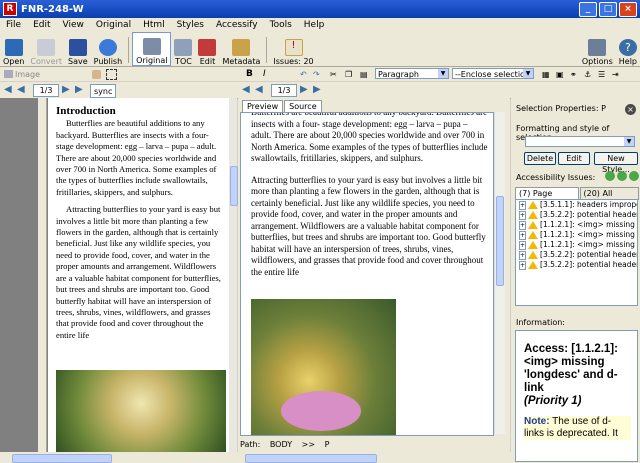 The image size is (640, 463). Describe the element at coordinates (587, 74) in the screenshot. I see `anchor-icon: ⚓` at that location.